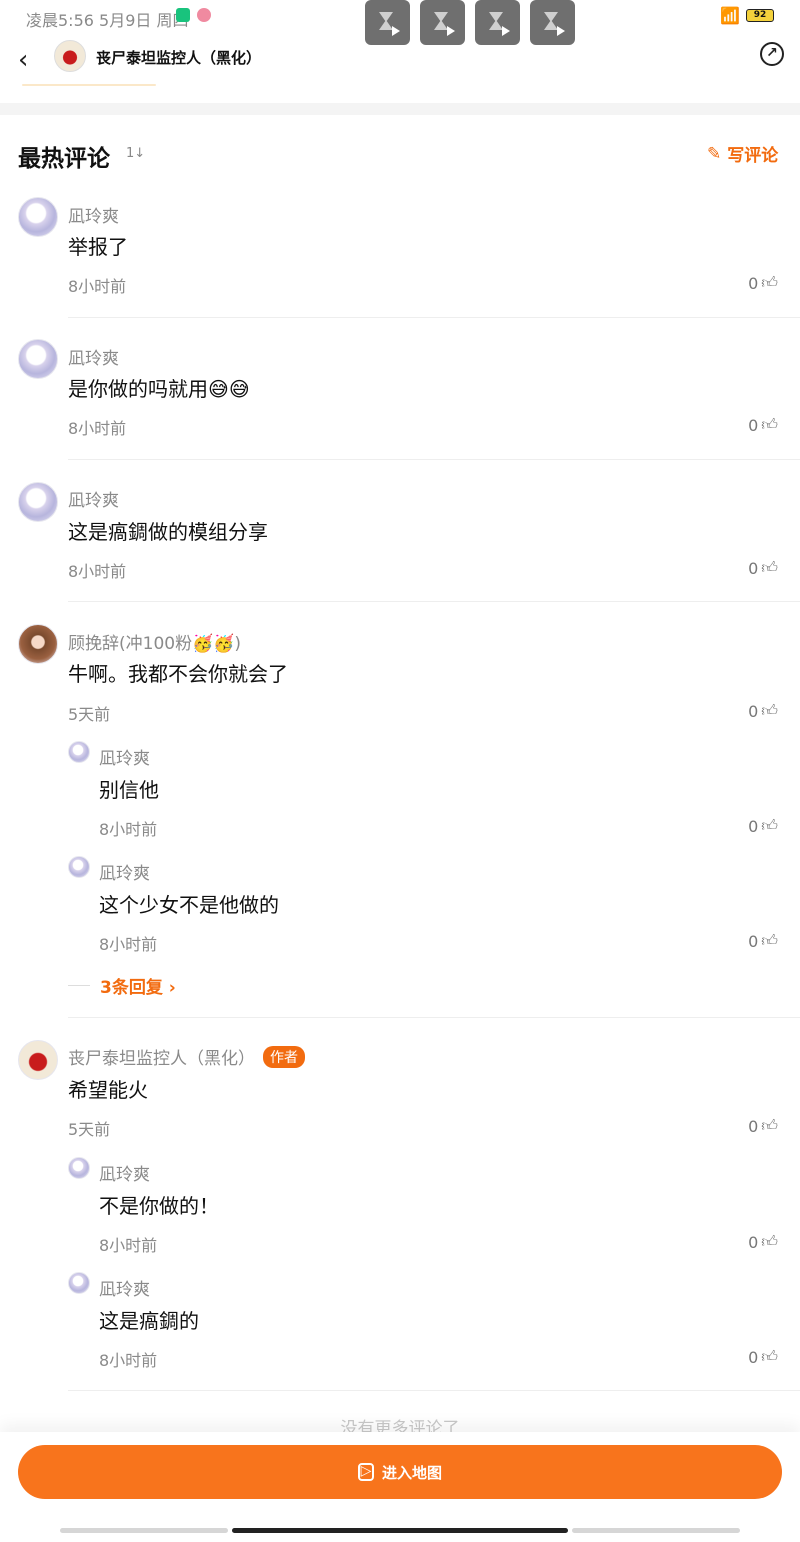  I want to click on page-title: 丧尸泰坦监控人（黑化）, so click(179, 58).